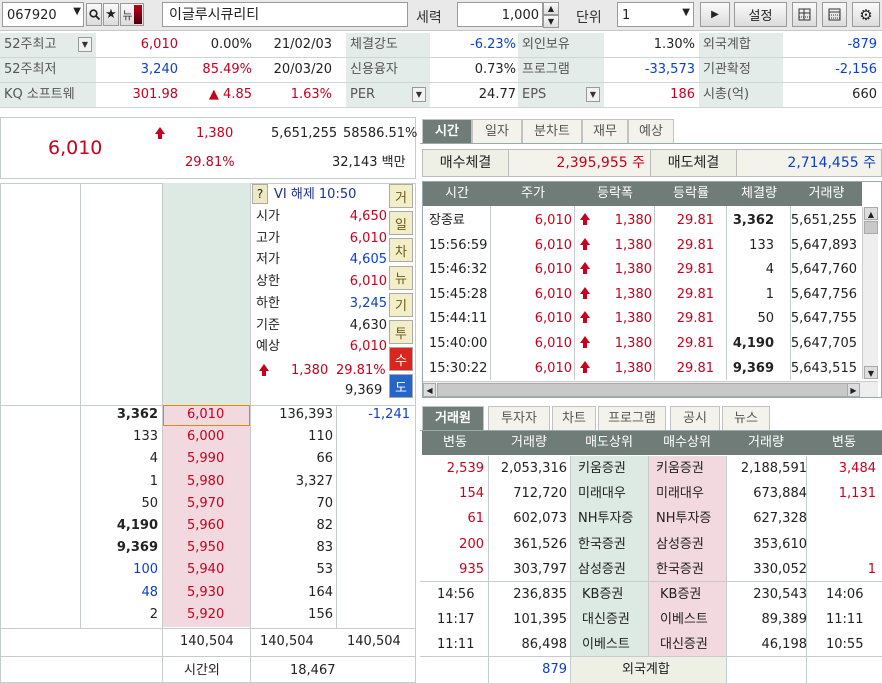 This screenshot has height=683, width=882. I want to click on side-button: 수, so click(401, 359).